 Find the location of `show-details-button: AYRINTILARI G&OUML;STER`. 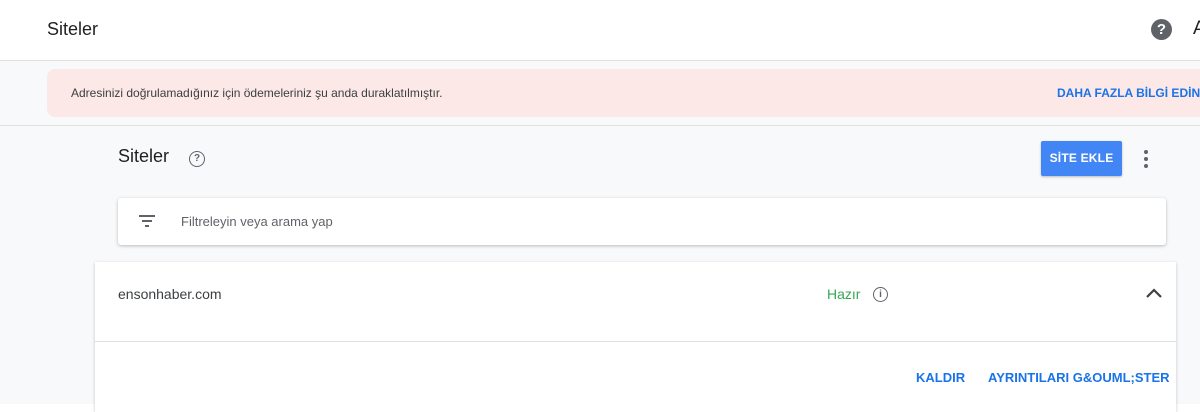

show-details-button: AYRINTILARI G&OUML;STER is located at coordinates (1079, 377).